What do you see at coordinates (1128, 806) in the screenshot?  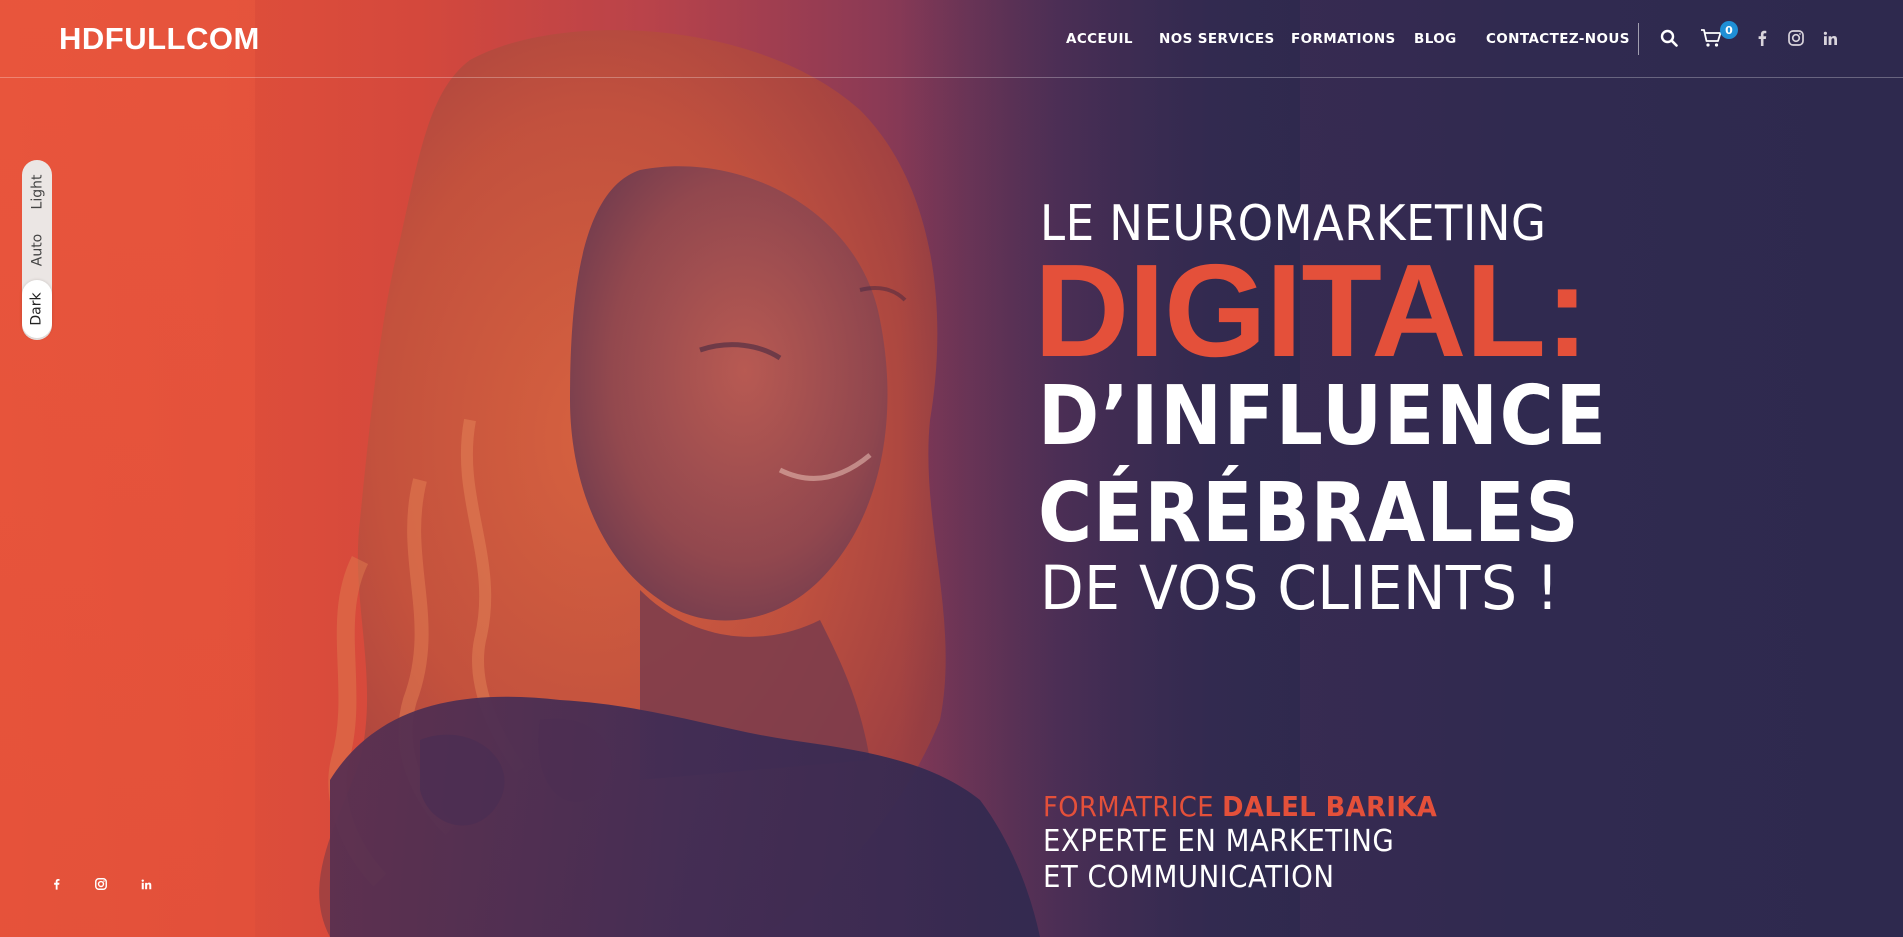 I see `trainer-prefix: FORMATRICE` at bounding box center [1128, 806].